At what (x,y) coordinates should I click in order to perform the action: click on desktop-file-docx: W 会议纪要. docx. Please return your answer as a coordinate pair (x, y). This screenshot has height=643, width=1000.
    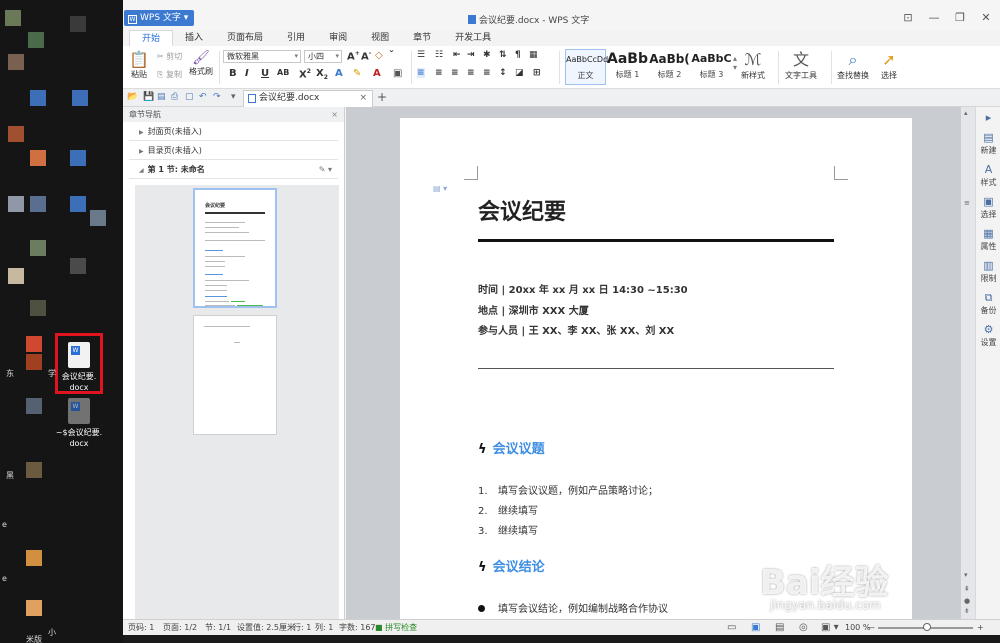
    Looking at the image, I should click on (79, 367).